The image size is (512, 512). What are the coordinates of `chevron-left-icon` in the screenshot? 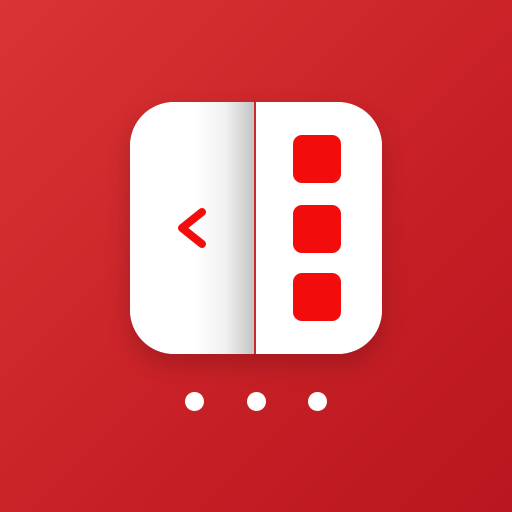 It's located at (192, 228).